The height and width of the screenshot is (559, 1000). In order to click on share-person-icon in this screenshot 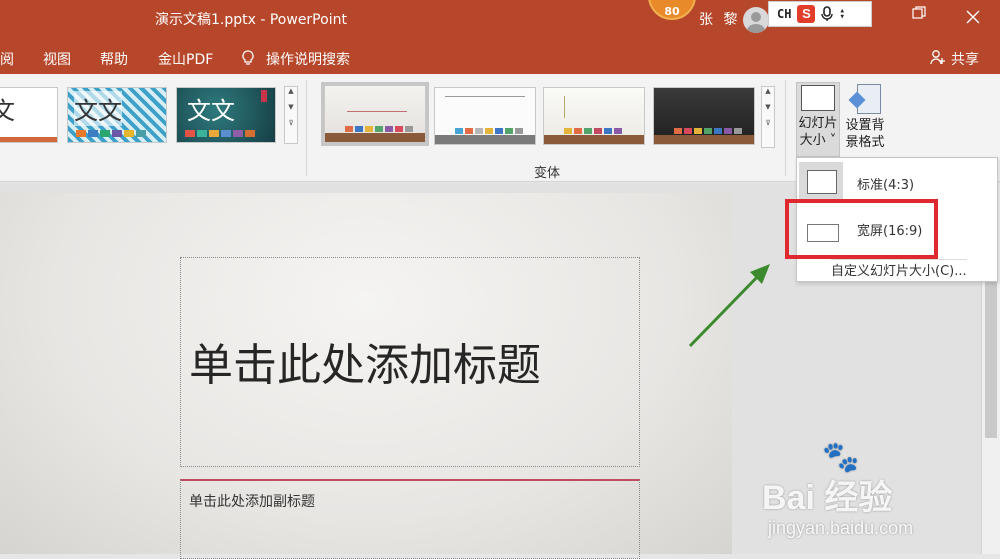, I will do `click(938, 57)`.